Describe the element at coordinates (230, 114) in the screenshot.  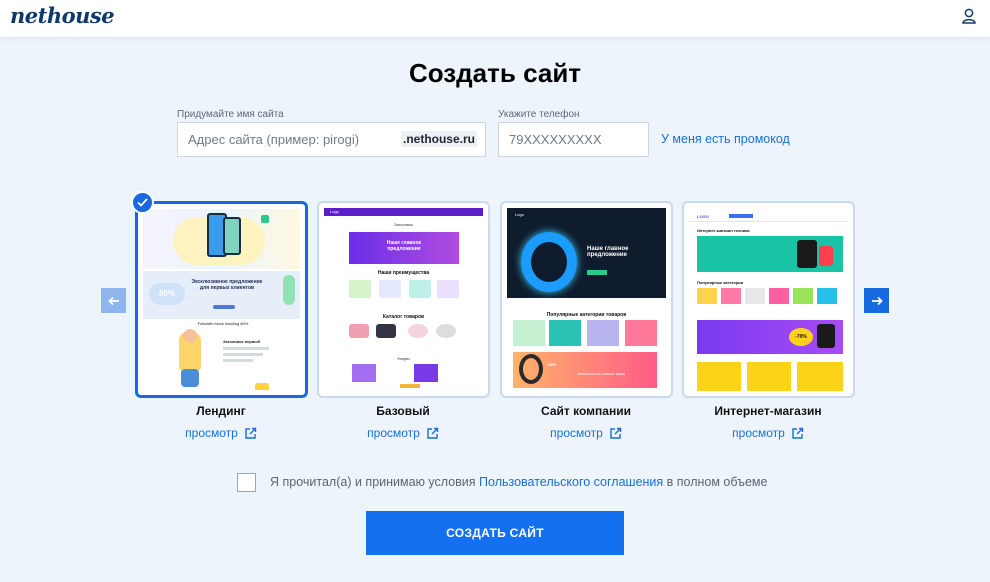
I see `site-name-label: Придумайте имя сайта` at that location.